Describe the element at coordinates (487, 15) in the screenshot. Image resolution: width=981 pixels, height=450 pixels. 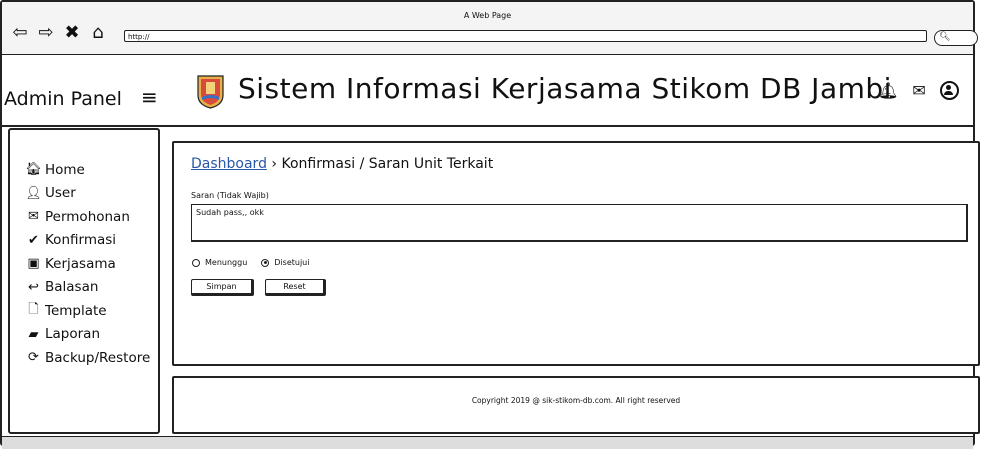
I see `window-title: A Web Page` at that location.